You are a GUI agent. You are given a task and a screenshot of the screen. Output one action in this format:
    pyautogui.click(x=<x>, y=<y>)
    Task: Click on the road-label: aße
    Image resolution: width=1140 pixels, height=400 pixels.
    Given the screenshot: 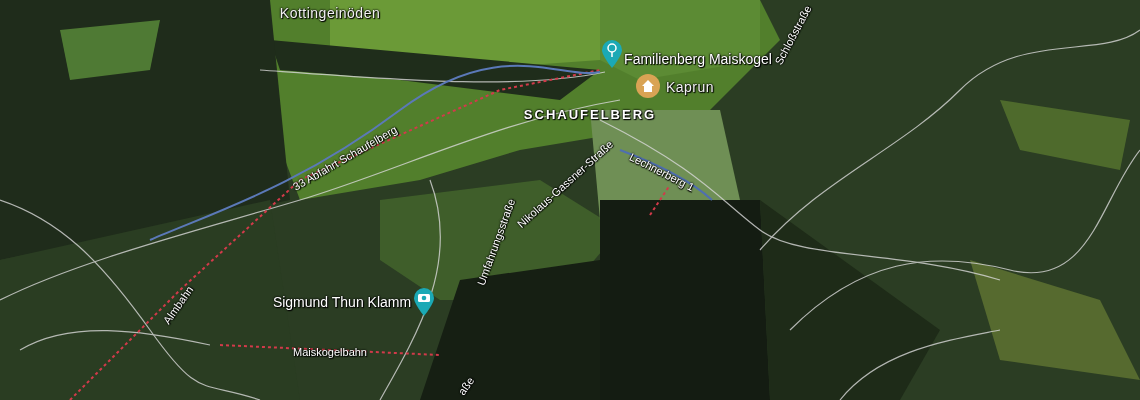 What is the action you would take?
    pyautogui.click(x=466, y=386)
    